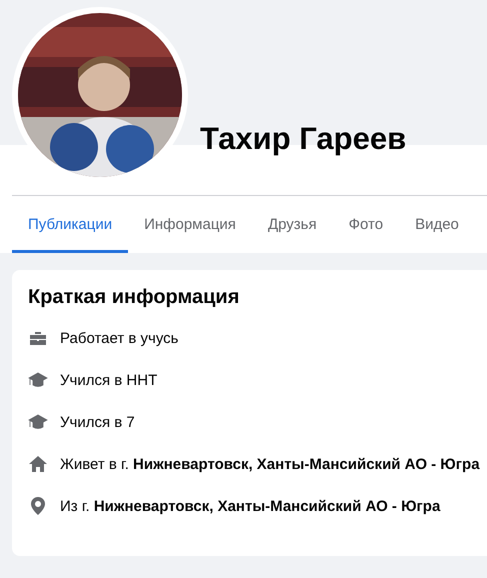 The image size is (487, 578). What do you see at coordinates (109, 380) in the screenshot?
I see `intro-item: Учился в ННТ` at bounding box center [109, 380].